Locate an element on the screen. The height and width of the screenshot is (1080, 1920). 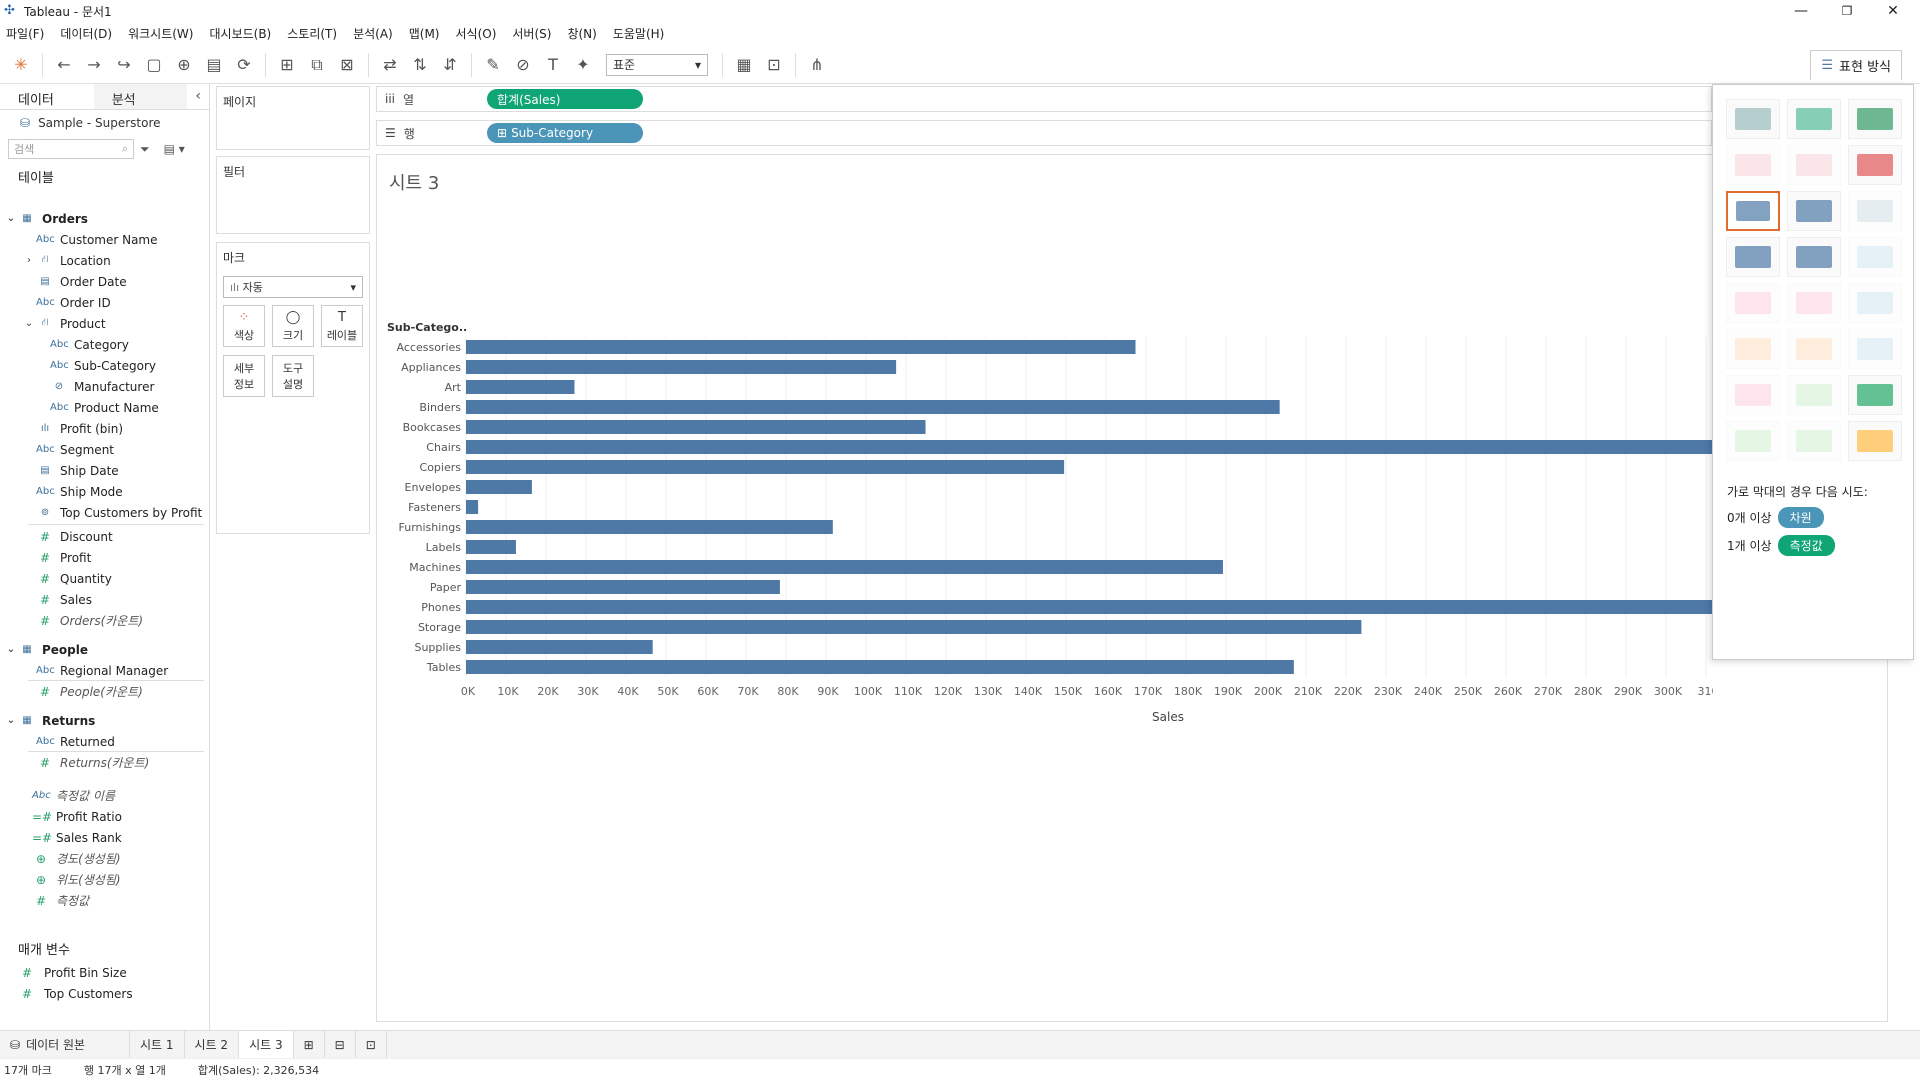
field-item: ⊕ 위도(생성됨) is located at coordinates (69, 879).